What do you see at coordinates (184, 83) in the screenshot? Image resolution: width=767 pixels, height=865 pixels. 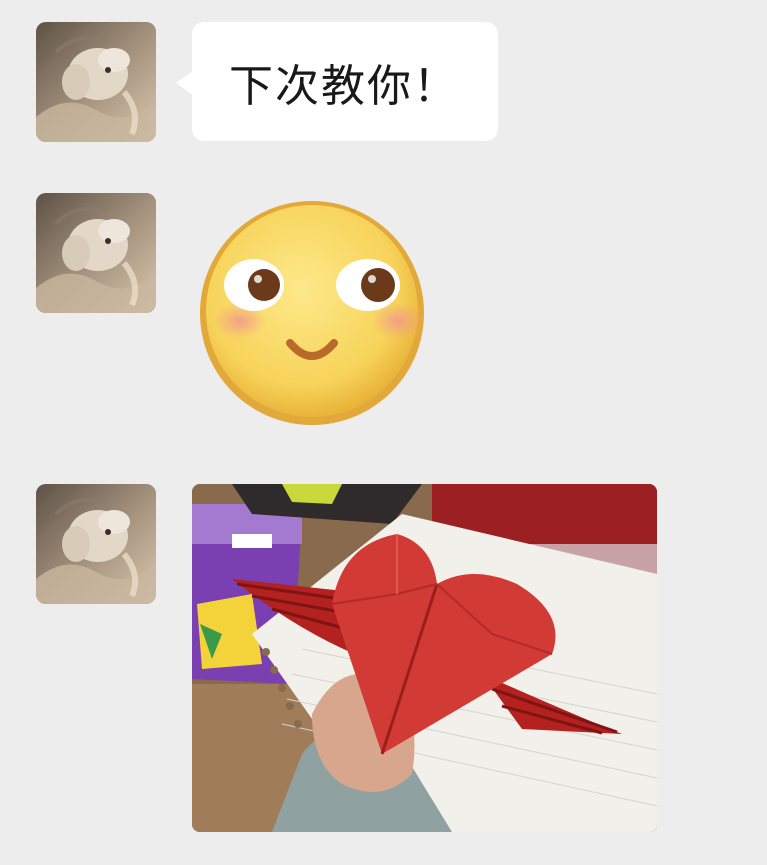 I see `bubble-tail` at bounding box center [184, 83].